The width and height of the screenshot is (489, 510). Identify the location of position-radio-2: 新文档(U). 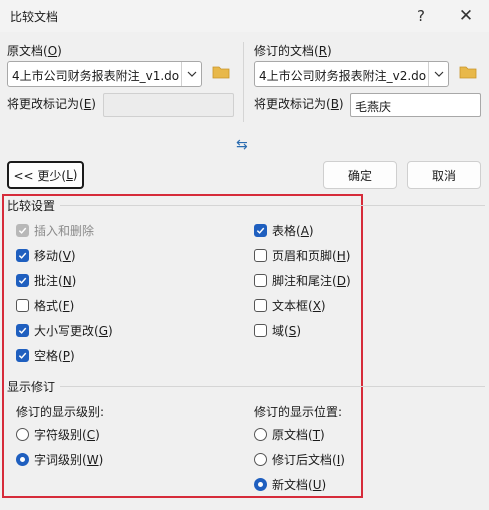
(299, 484).